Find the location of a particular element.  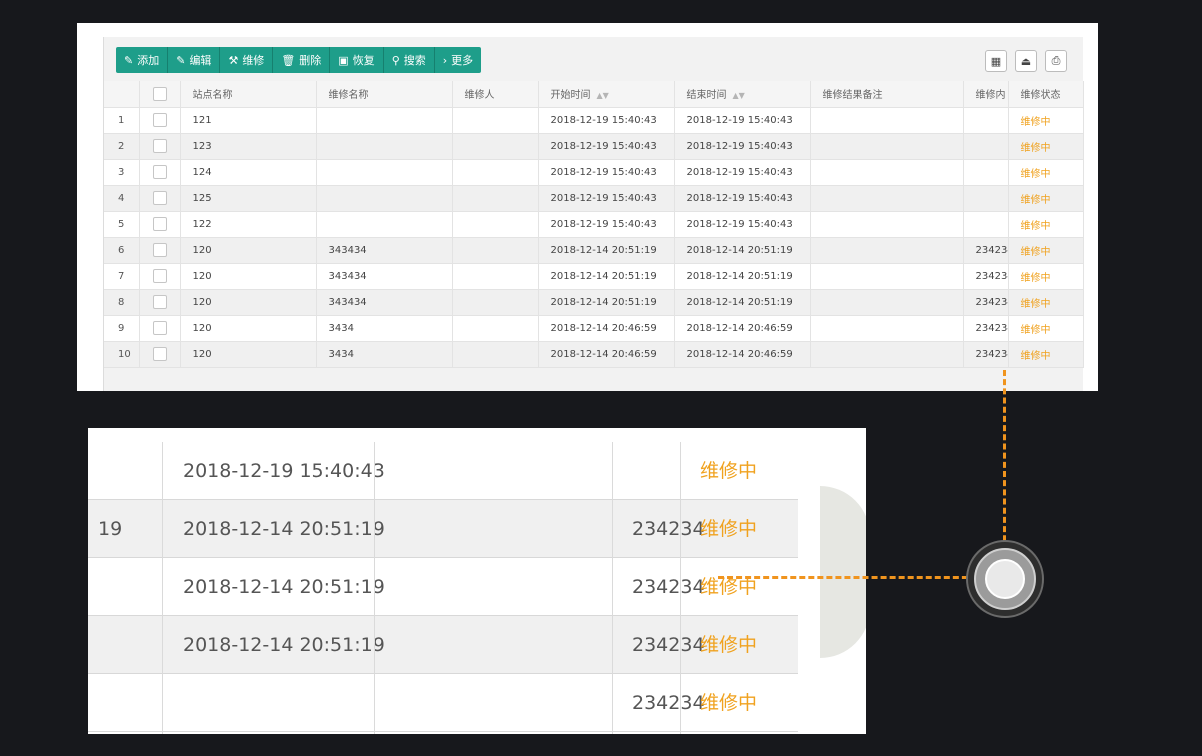

zoom-cell-time: 2018-12-19 15:40:43 is located at coordinates (284, 471).